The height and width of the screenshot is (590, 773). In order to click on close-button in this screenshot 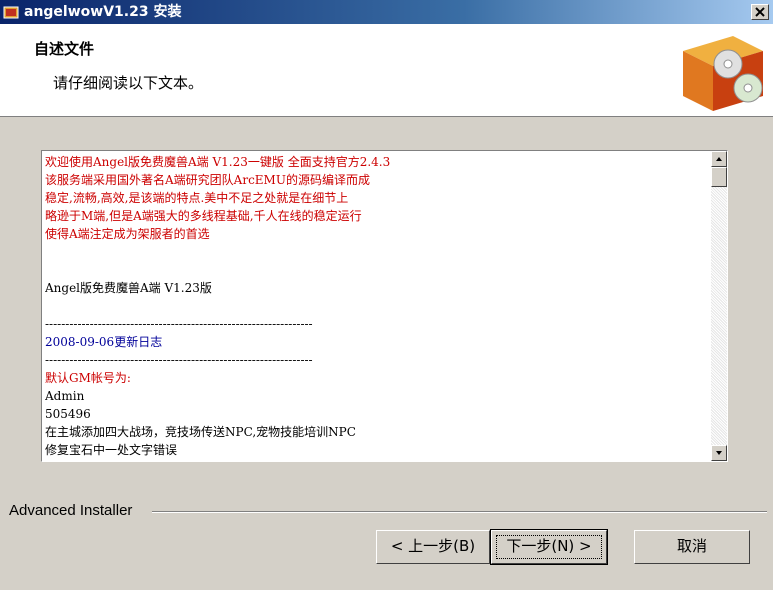, I will do `click(760, 12)`.